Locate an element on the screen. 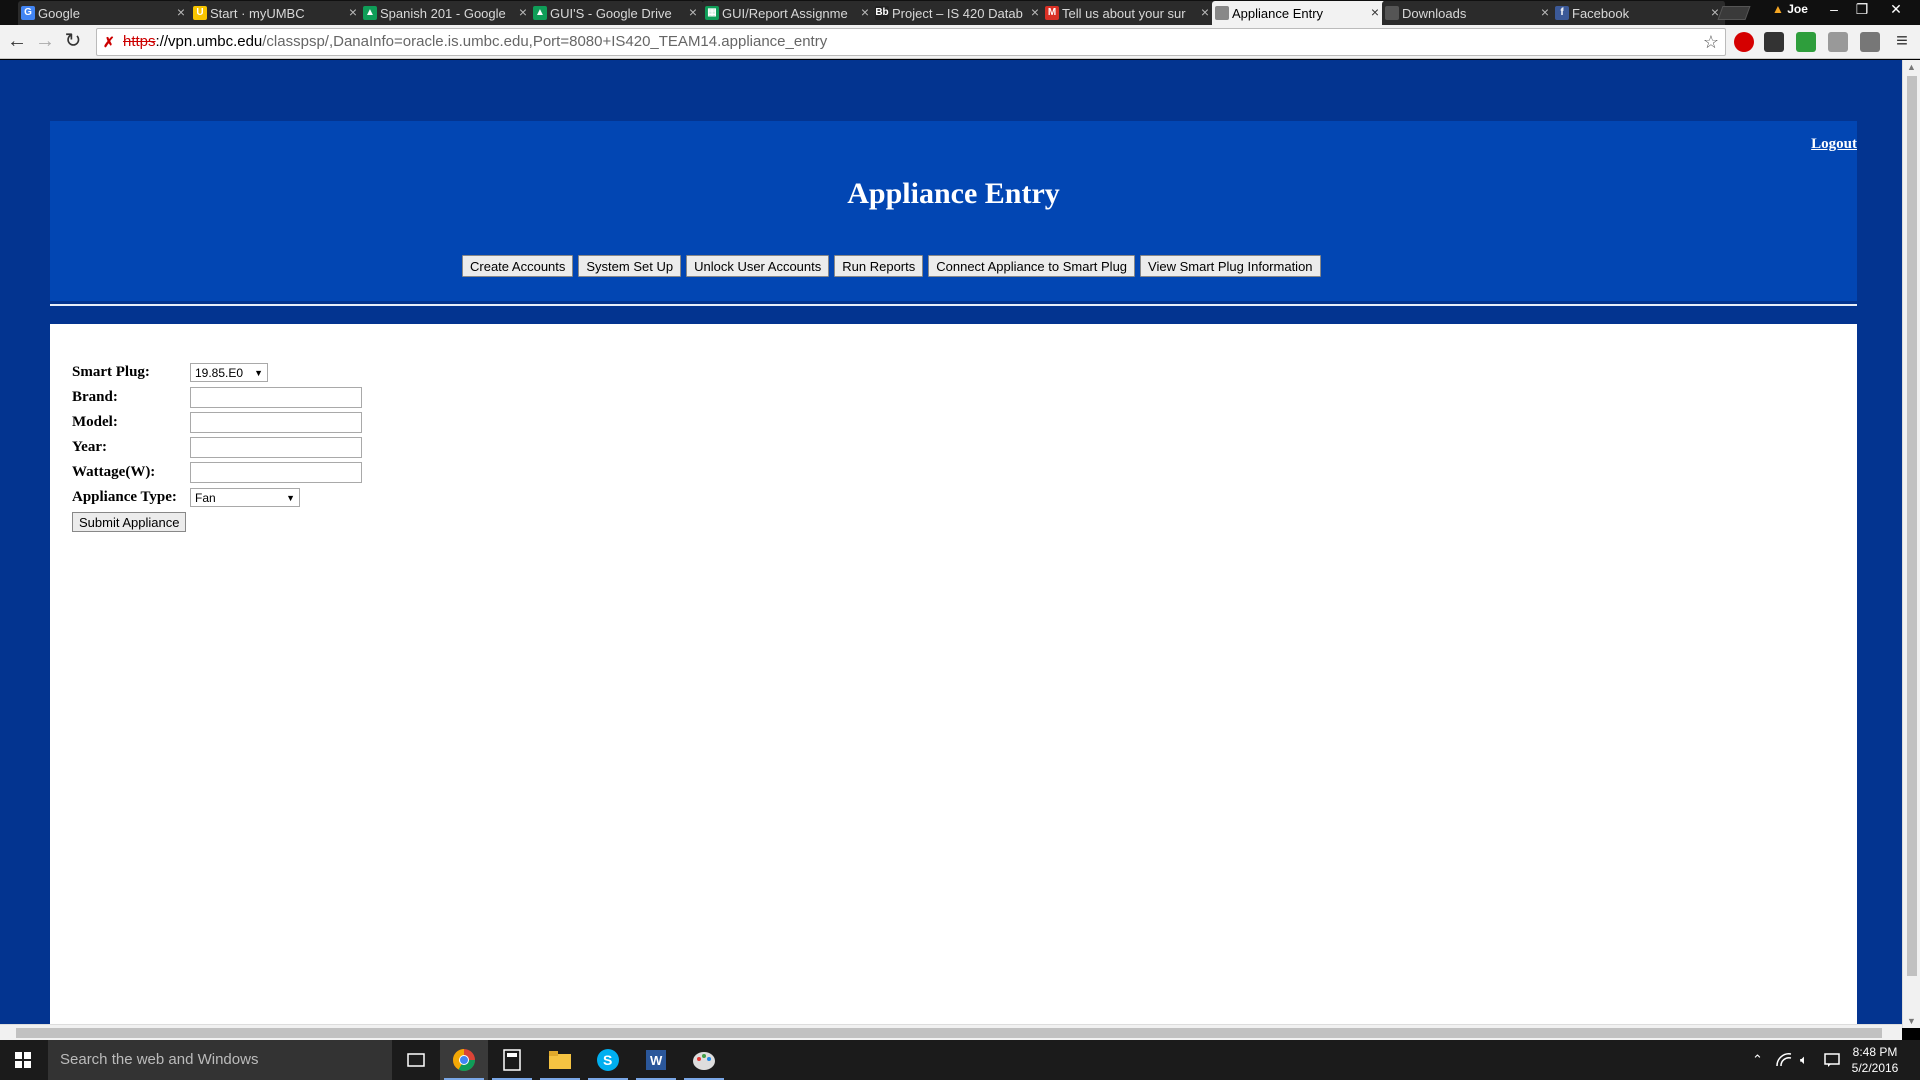  system-clock: 8:48 PM 5/2/2016 is located at coordinates (1875, 1060).